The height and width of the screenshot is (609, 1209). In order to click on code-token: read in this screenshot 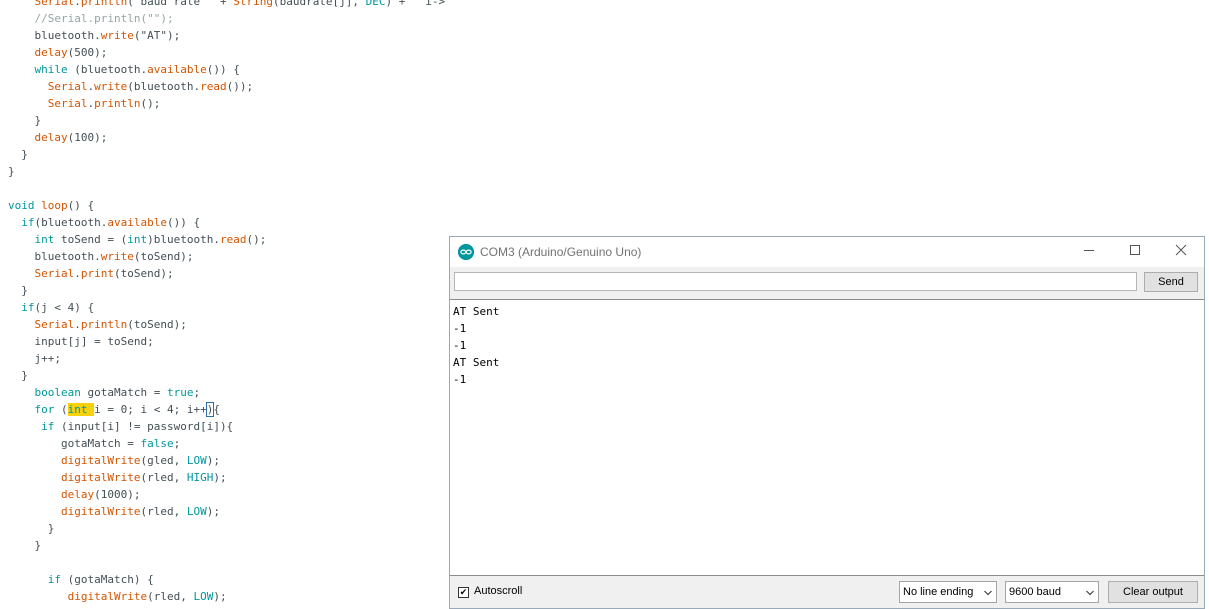, I will do `click(233, 239)`.